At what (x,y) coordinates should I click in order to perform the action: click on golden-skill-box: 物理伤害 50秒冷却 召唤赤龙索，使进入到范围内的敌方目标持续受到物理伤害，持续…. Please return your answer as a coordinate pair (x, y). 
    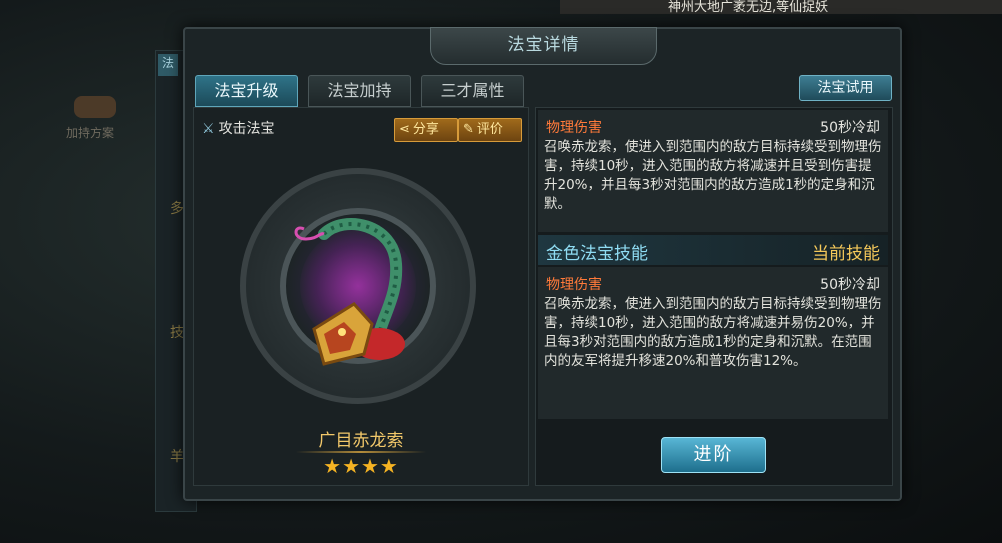
    Looking at the image, I should click on (713, 343).